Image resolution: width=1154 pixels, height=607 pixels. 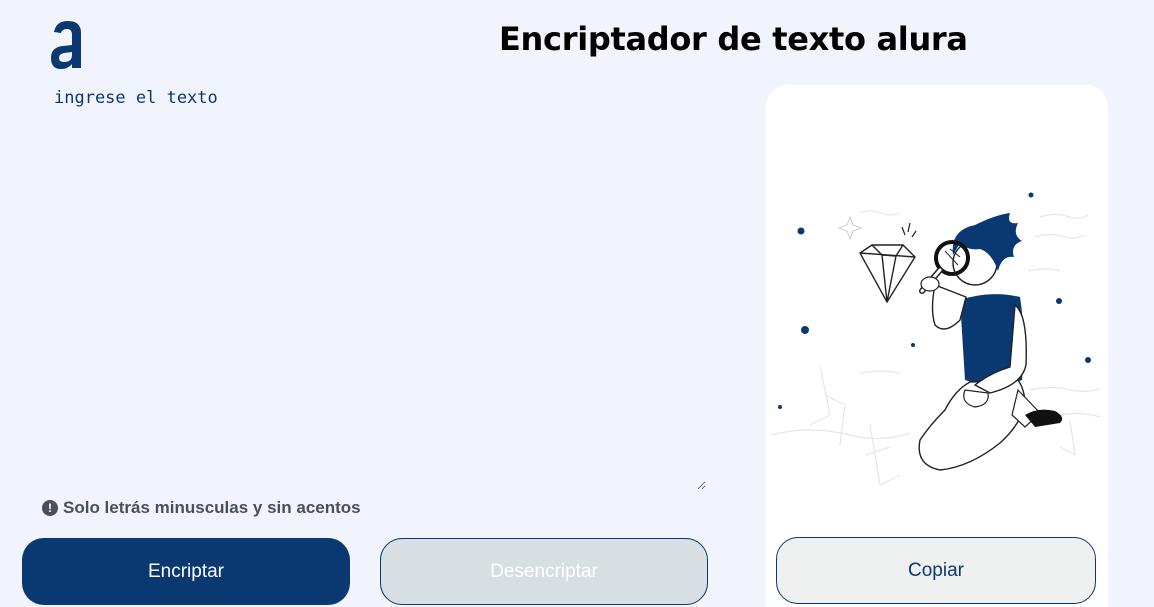 I want to click on input-hint: ! Solo letrás minusculas y sin acentos, so click(x=201, y=508).